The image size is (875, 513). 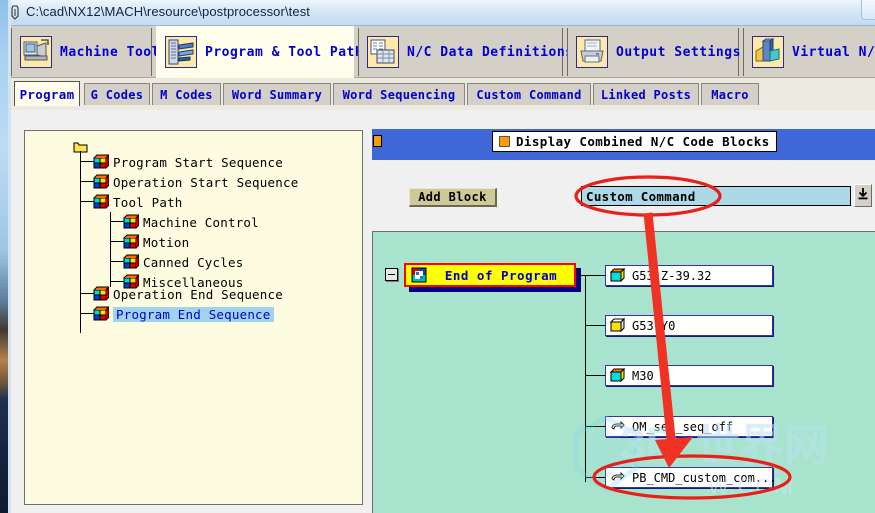 I want to click on add-block-button: Add Block, so click(x=453, y=197).